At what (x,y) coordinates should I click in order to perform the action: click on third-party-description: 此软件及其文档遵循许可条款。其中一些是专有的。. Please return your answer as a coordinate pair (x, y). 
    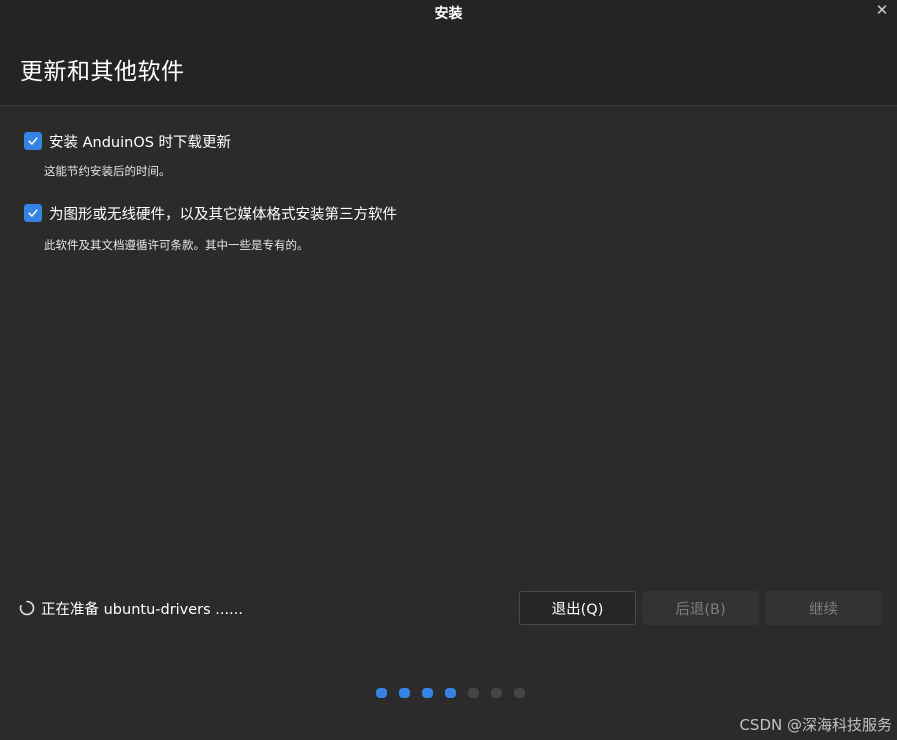
    Looking at the image, I should click on (176, 245).